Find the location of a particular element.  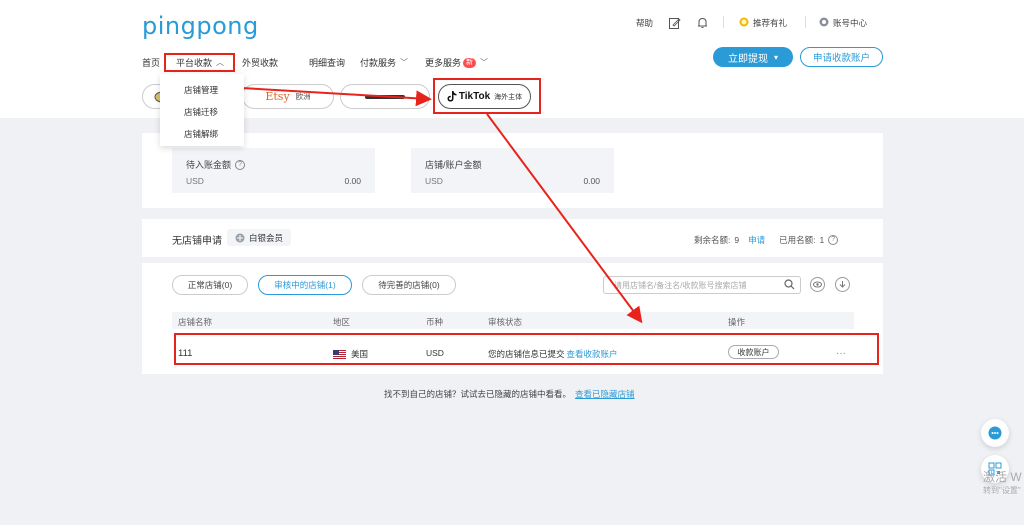

chevron-up-icon: ︿ is located at coordinates (220, 62).